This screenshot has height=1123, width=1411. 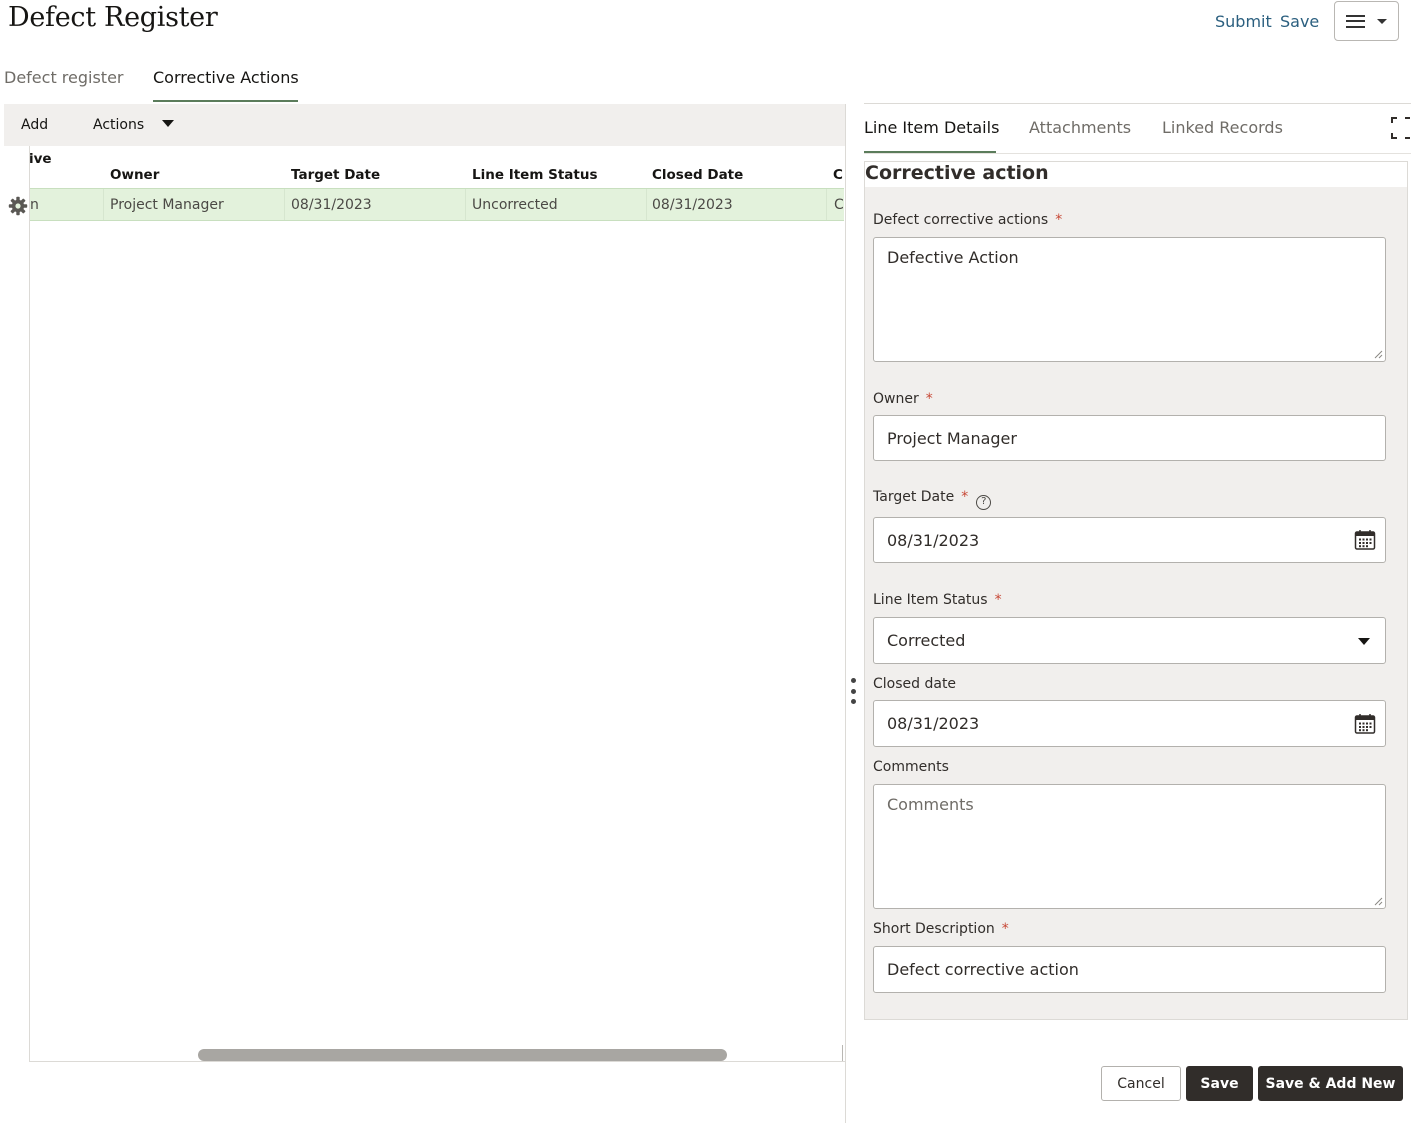 What do you see at coordinates (953, 257) in the screenshot?
I see `corrective-actions-value: Defective Action` at bounding box center [953, 257].